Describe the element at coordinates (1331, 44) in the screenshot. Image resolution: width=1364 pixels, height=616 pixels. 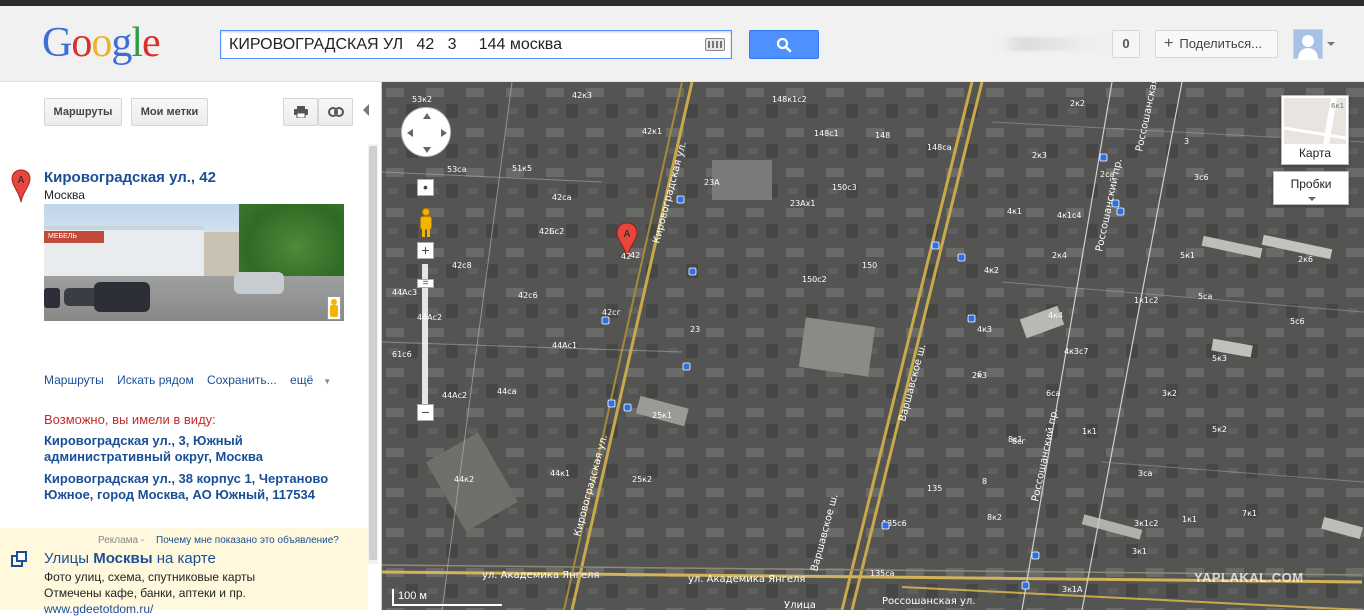
I see `chevron-down-icon` at that location.